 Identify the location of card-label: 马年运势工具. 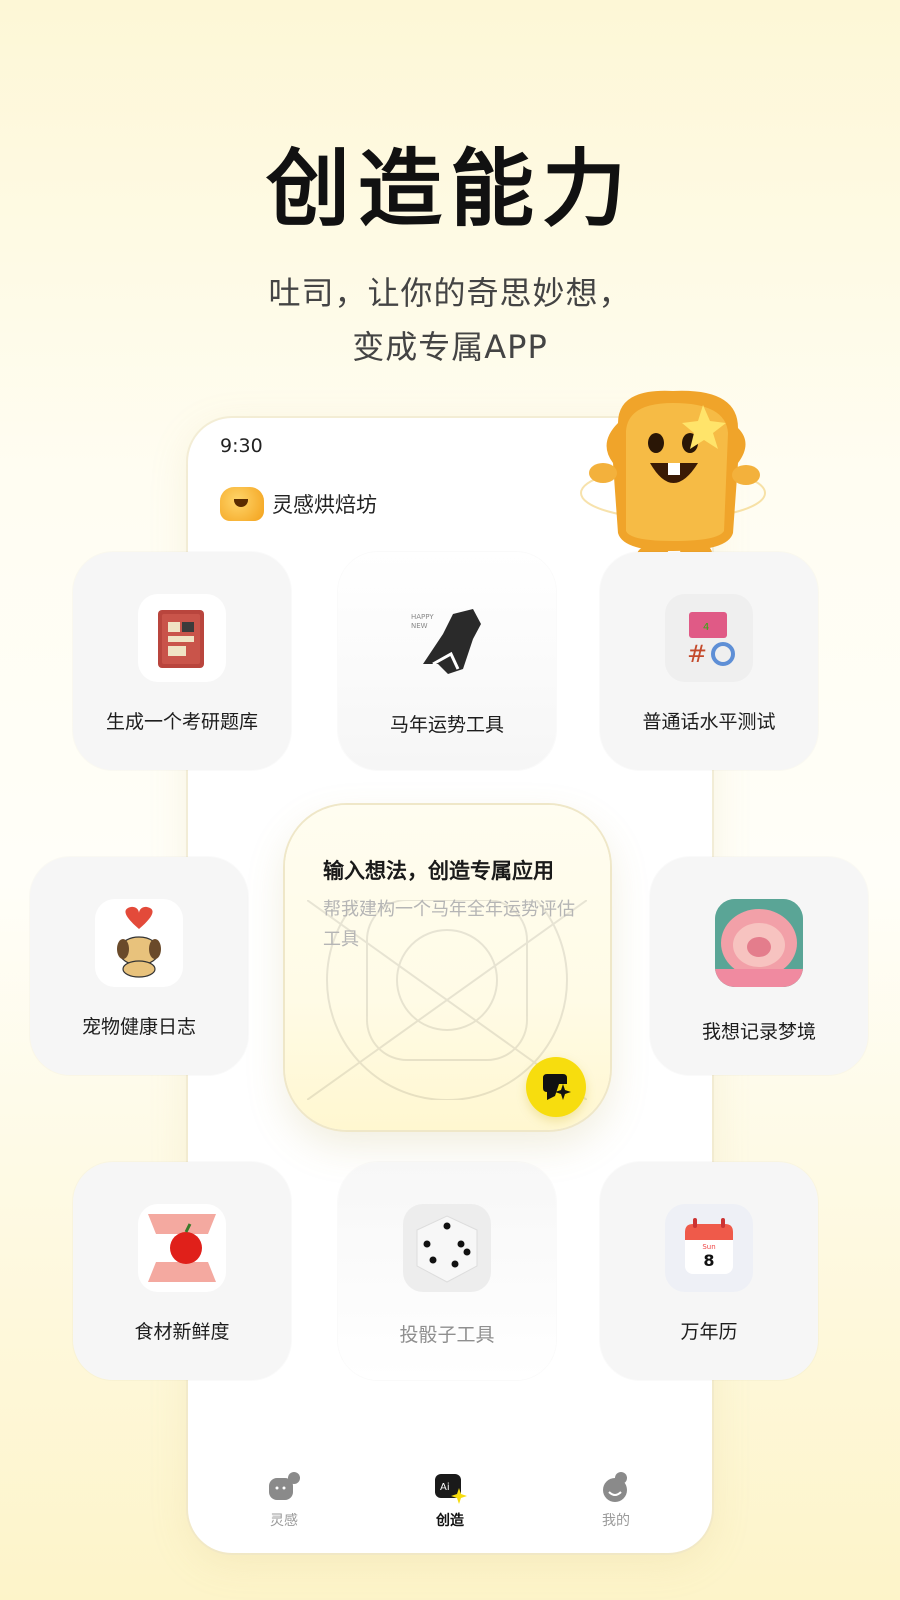
(446, 725).